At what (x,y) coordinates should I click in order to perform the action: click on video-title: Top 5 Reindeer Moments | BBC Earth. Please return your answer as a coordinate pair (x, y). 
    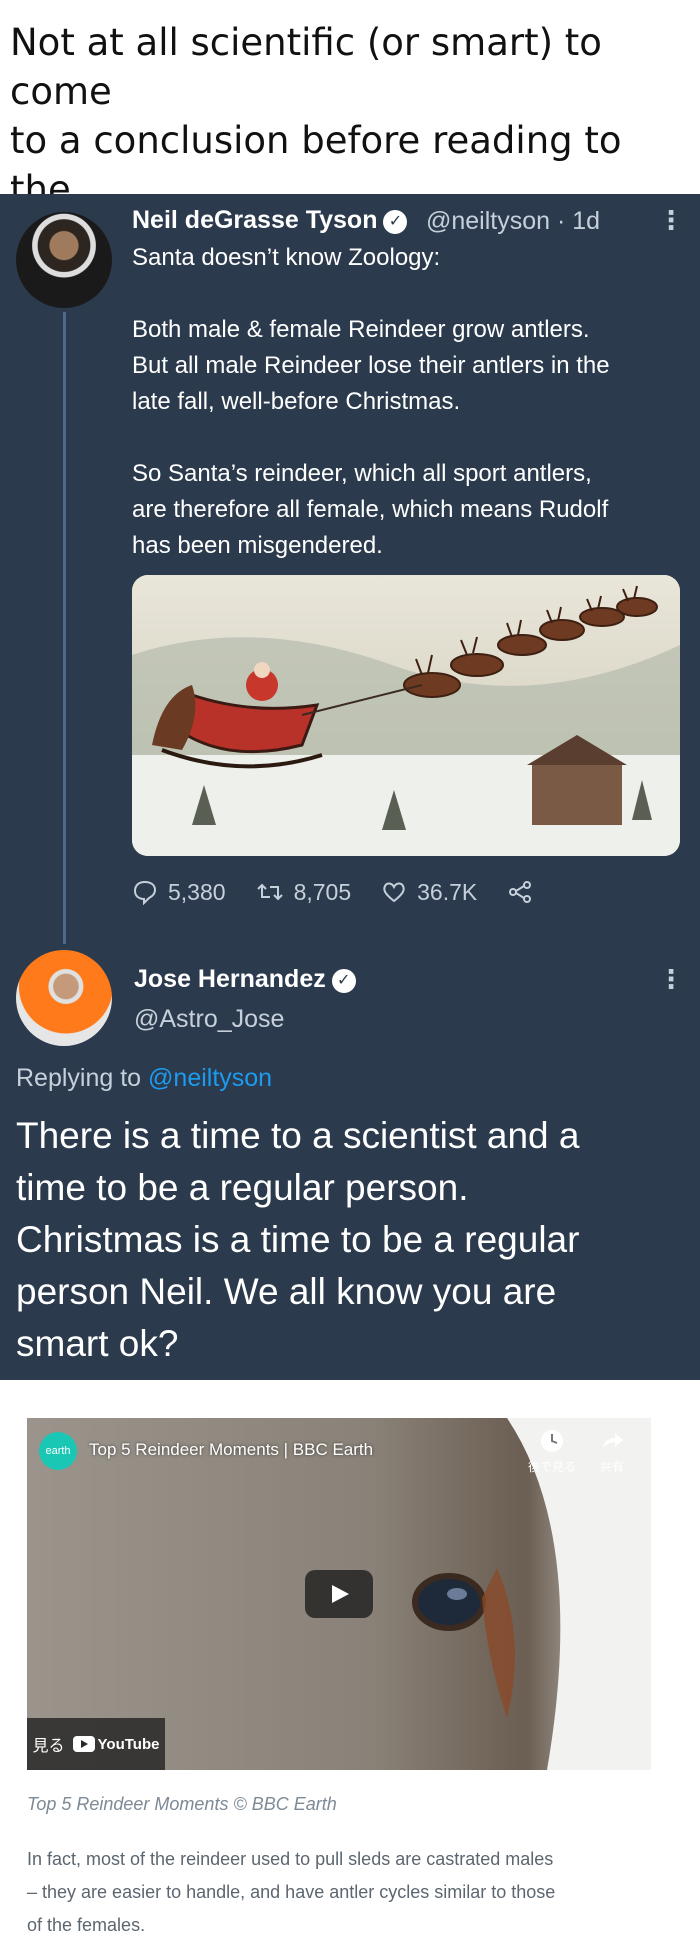
    Looking at the image, I should click on (231, 1450).